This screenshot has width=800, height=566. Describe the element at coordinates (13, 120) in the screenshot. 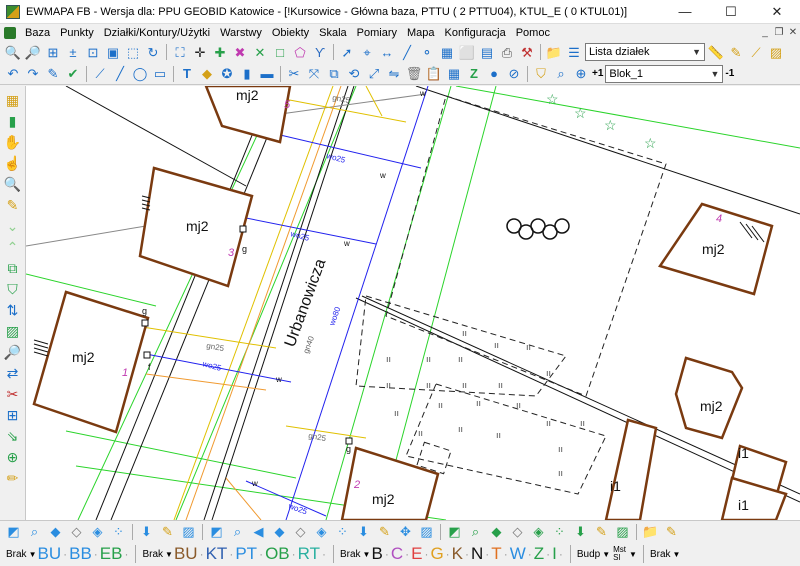

I see `chart-icon: ▮` at that location.